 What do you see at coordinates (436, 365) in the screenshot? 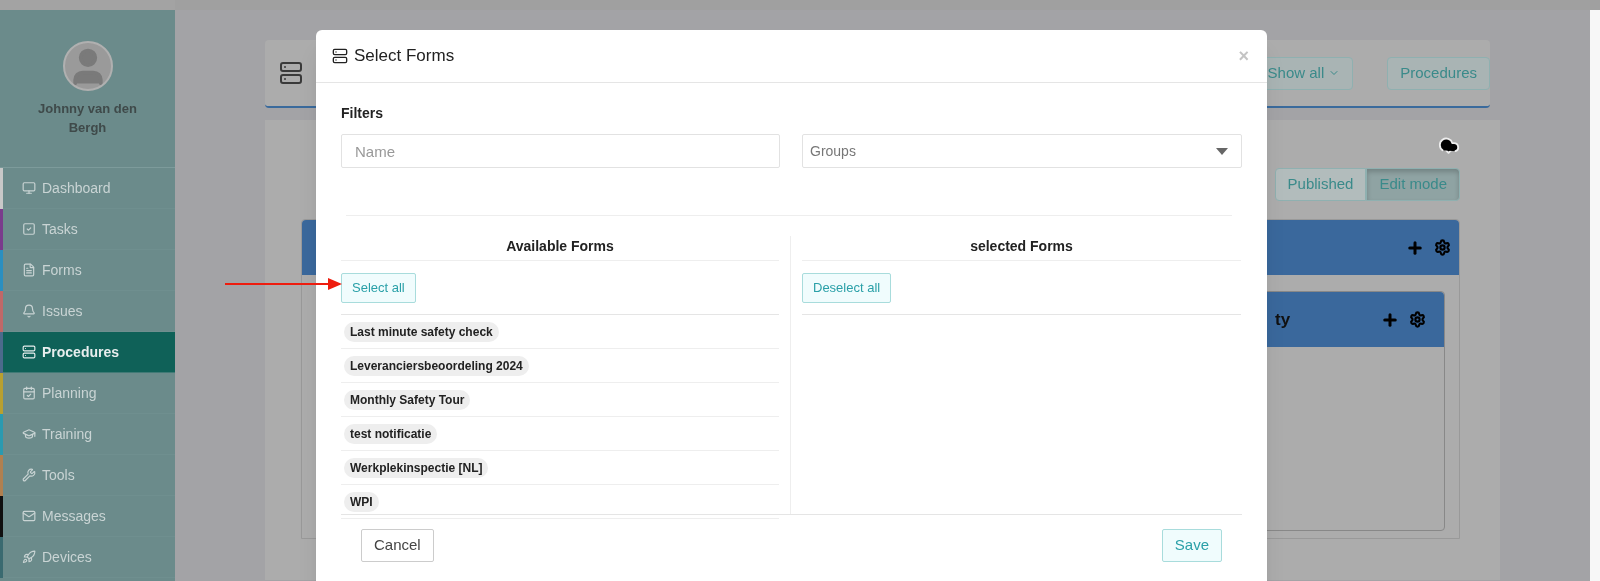
I see `form-label: Leveranciersbeoordeling 2024` at bounding box center [436, 365].